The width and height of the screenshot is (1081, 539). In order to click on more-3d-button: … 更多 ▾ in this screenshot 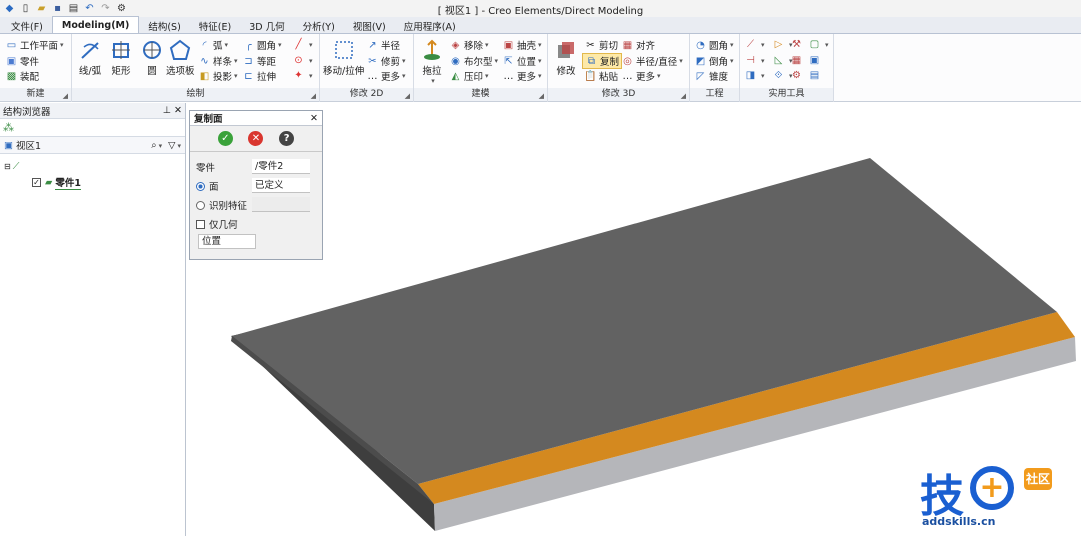, I will do `click(641, 76)`.